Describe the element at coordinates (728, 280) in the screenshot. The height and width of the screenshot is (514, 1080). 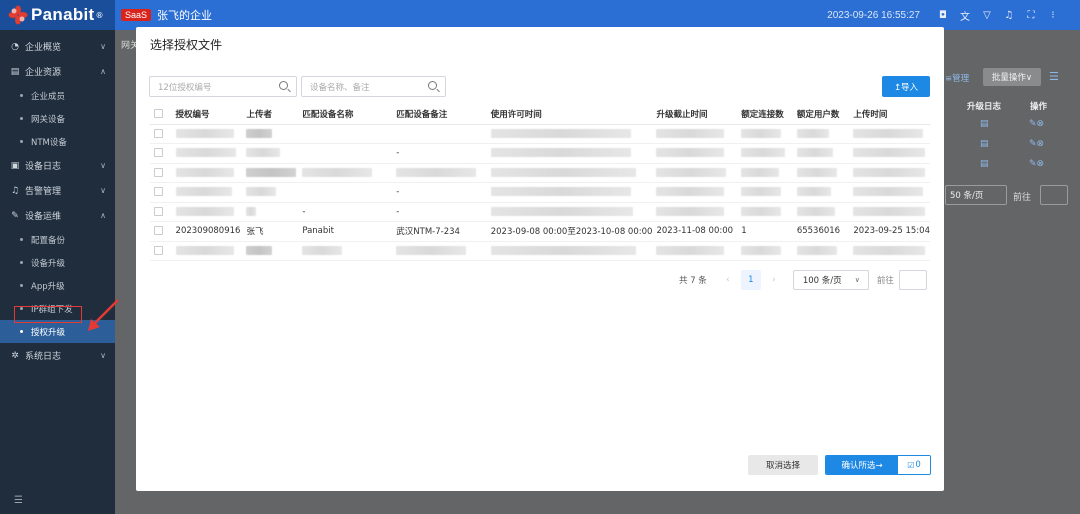
I see `prev-page-icon: ‹` at that location.